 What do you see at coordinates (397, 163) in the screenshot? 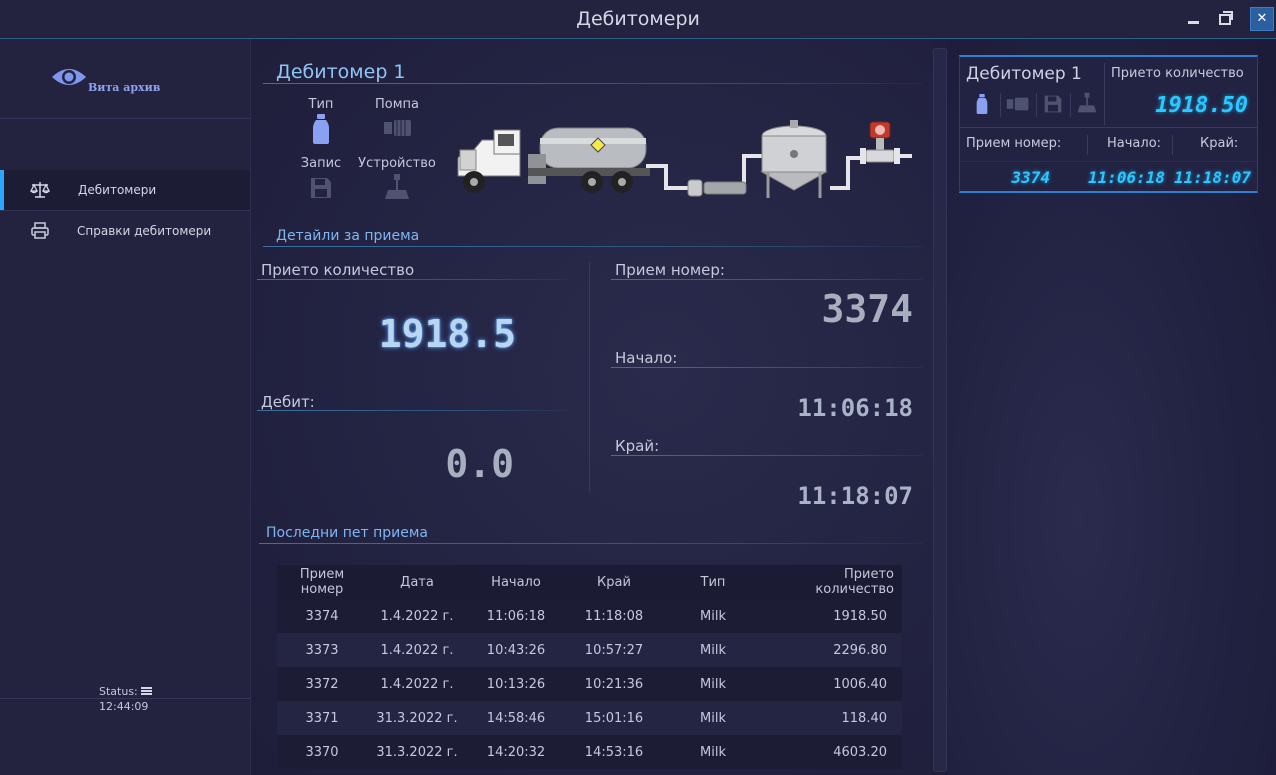
I see `device-label: Устройство` at bounding box center [397, 163].